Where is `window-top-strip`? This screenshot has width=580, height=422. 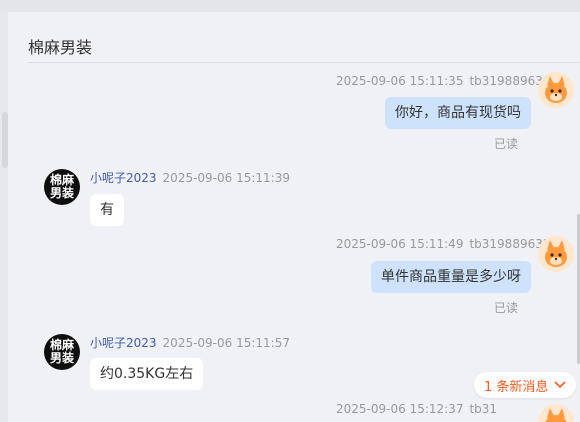 window-top-strip is located at coordinates (290, 6).